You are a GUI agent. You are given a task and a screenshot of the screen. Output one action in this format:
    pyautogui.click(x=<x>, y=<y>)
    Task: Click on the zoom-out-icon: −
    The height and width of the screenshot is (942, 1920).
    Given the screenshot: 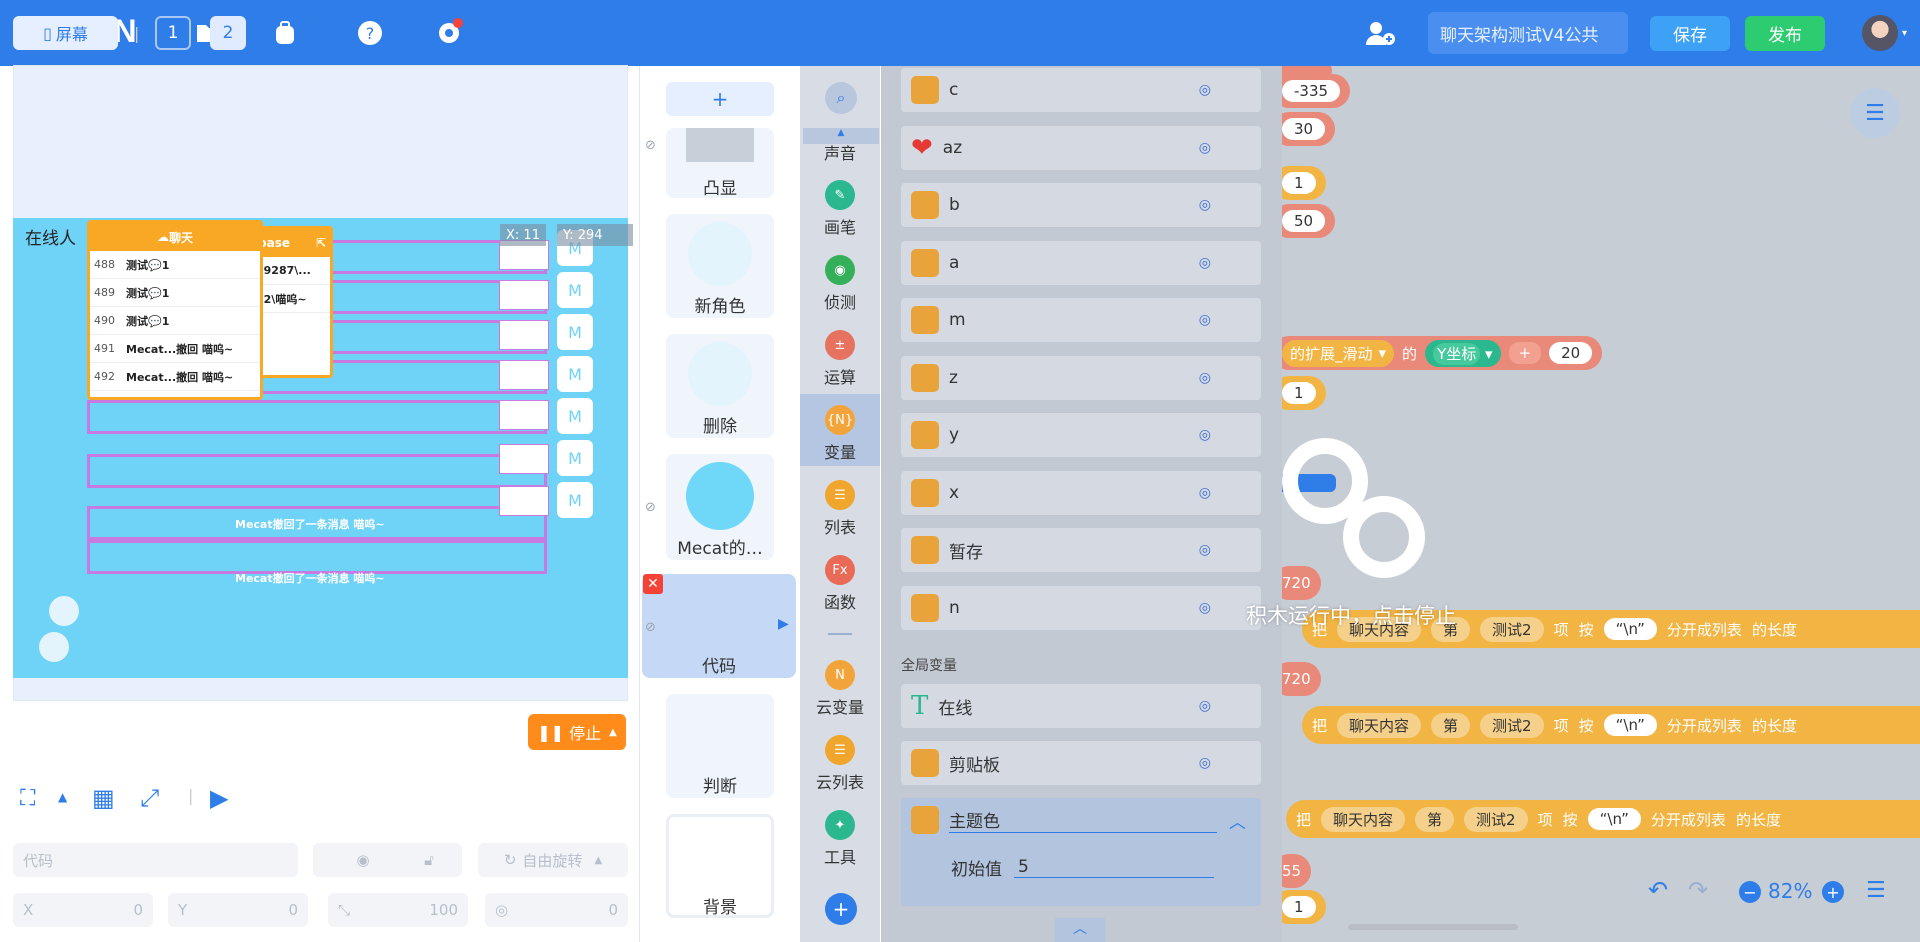 What is the action you would take?
    pyautogui.click(x=1750, y=892)
    